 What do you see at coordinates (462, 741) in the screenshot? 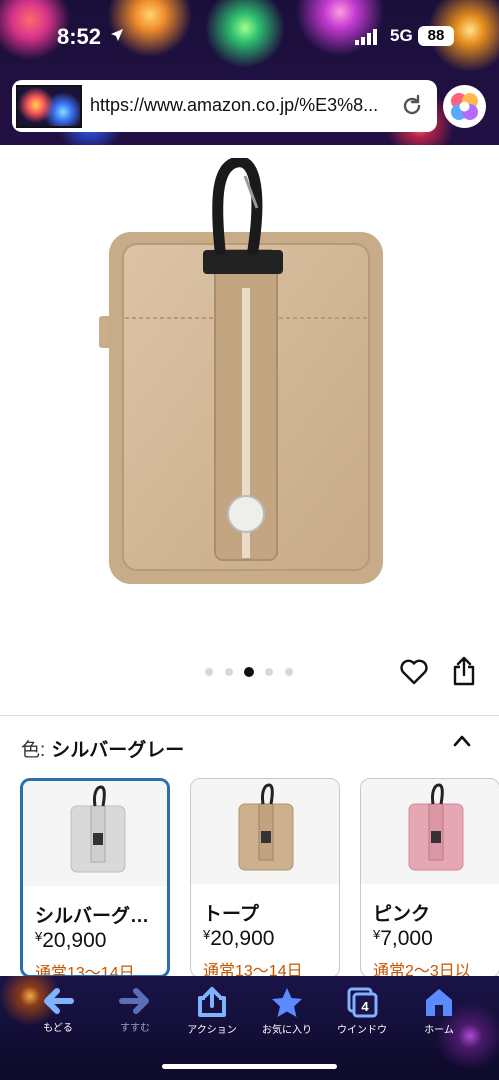
I see `chevron-up-icon` at bounding box center [462, 741].